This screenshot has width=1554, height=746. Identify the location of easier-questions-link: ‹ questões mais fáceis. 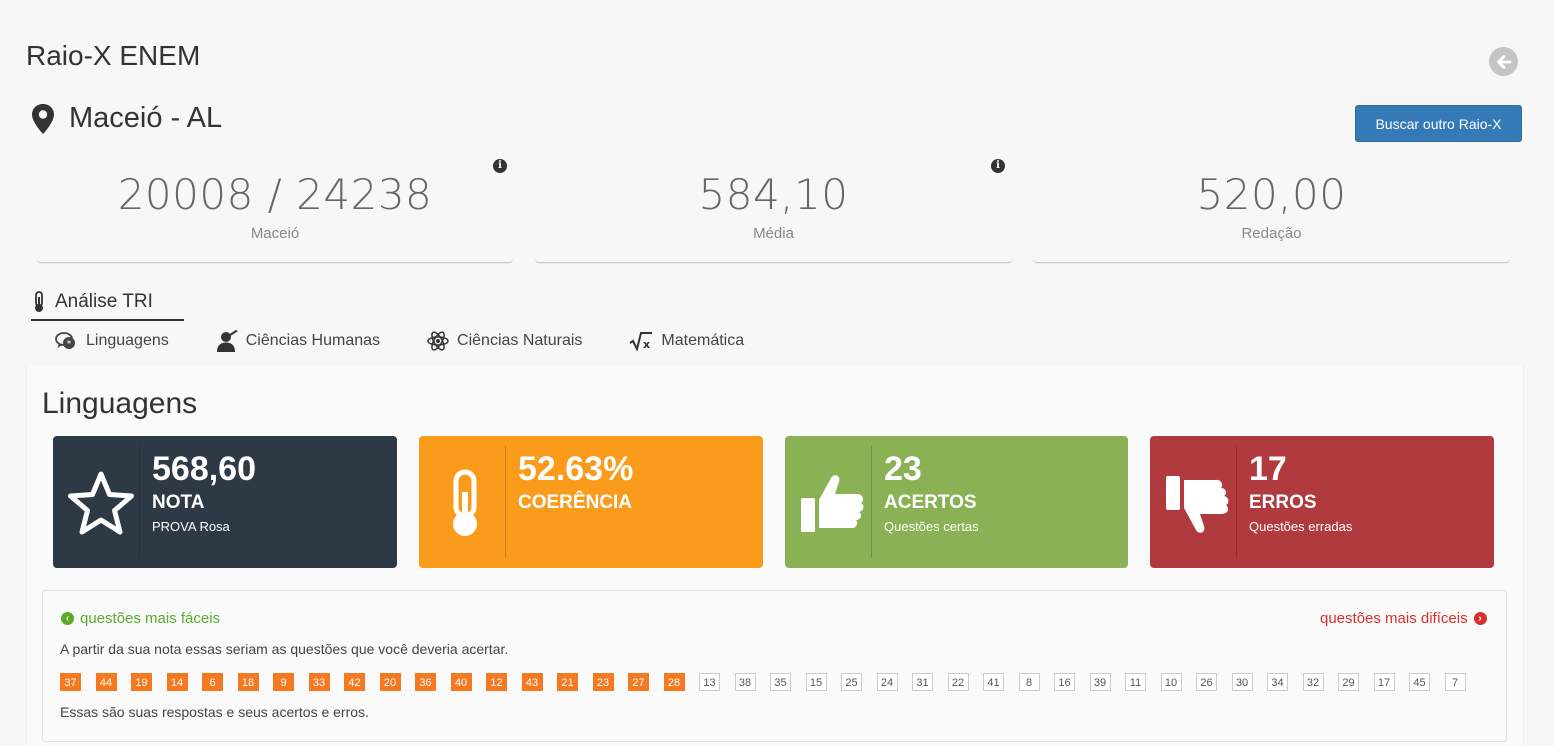
(140, 618).